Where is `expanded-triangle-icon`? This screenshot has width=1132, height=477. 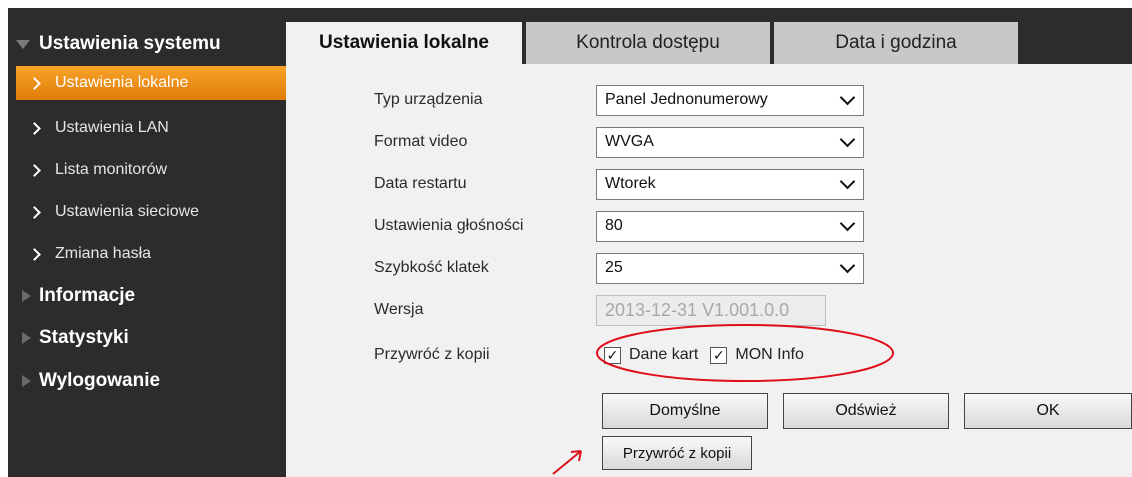 expanded-triangle-icon is located at coordinates (23, 44).